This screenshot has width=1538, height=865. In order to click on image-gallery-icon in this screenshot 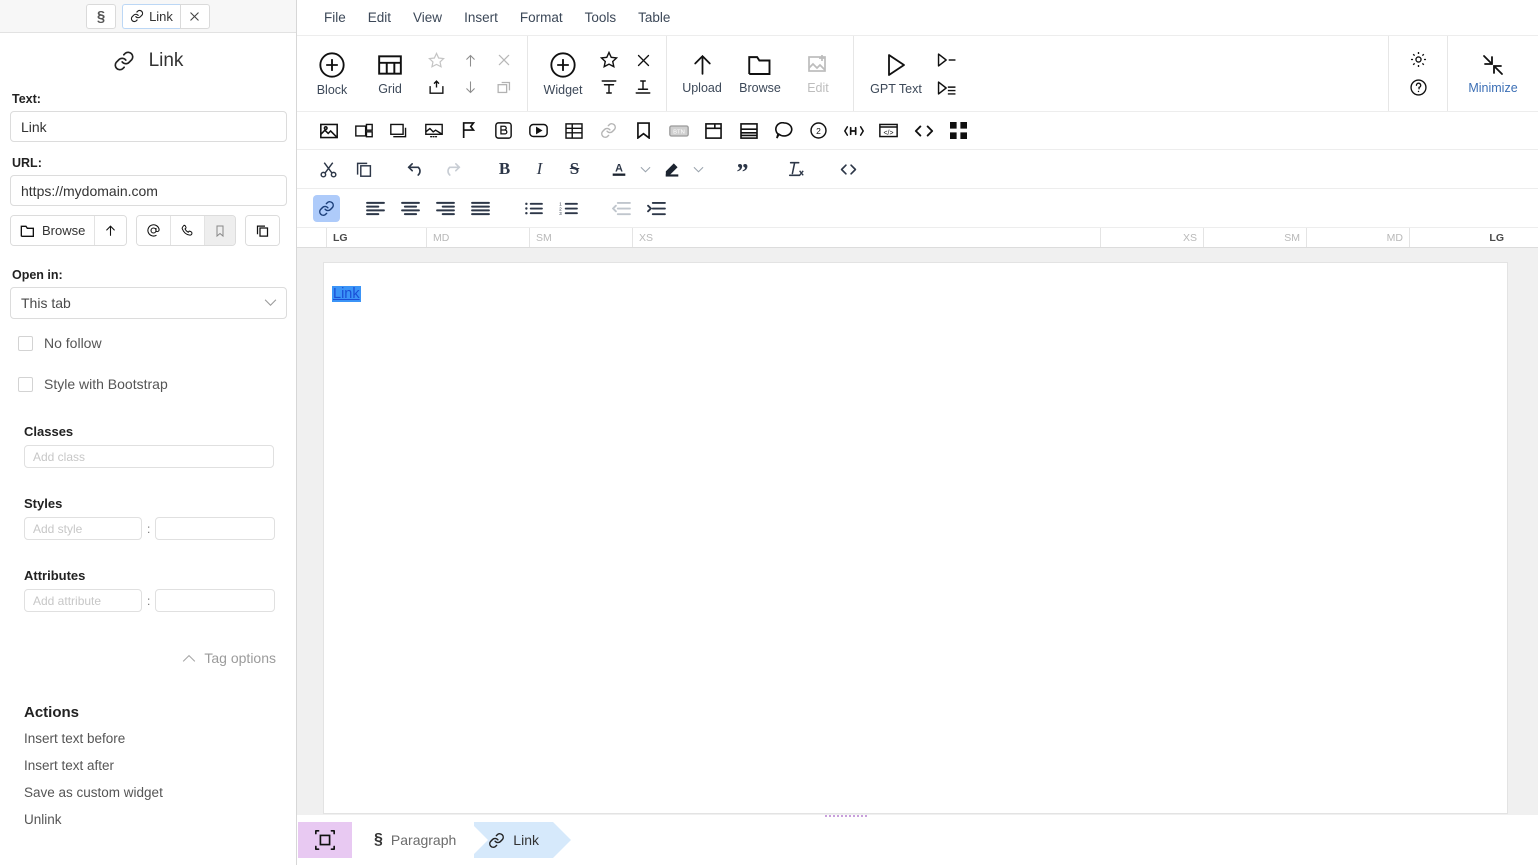, I will do `click(363, 131)`.